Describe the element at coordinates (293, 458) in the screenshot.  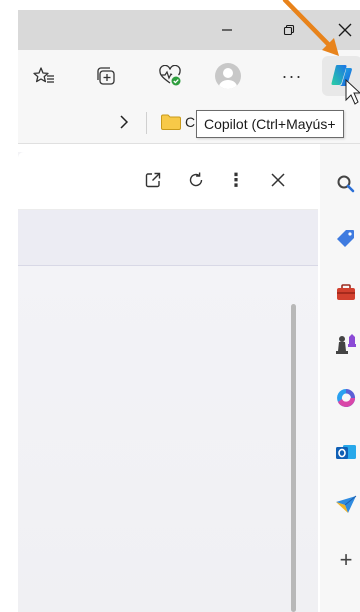
I see `pane-scrollbar` at that location.